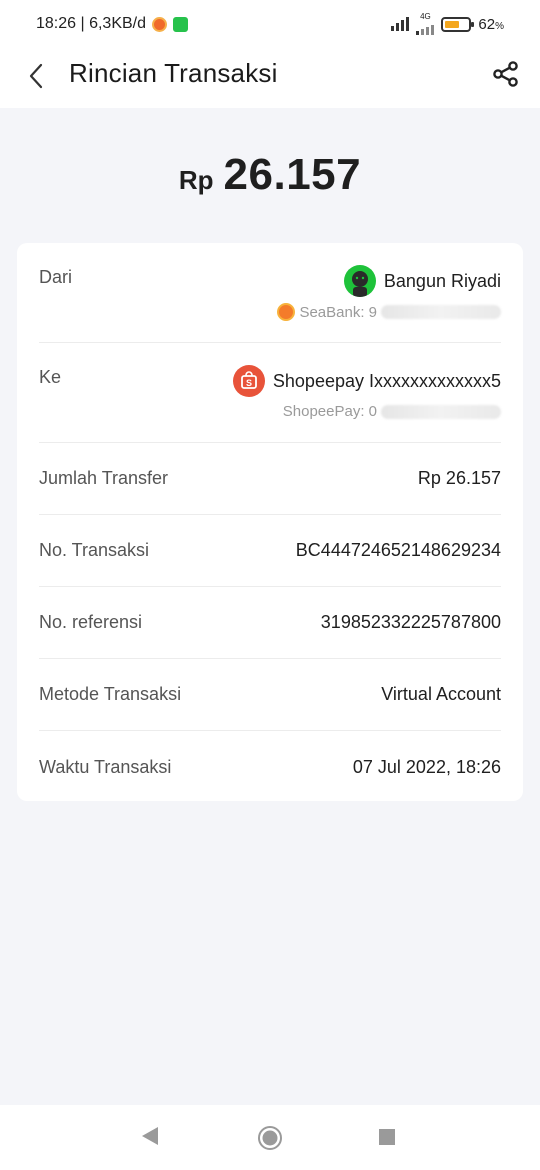  What do you see at coordinates (196, 180) in the screenshot?
I see `amount-currency: Rp` at bounding box center [196, 180].